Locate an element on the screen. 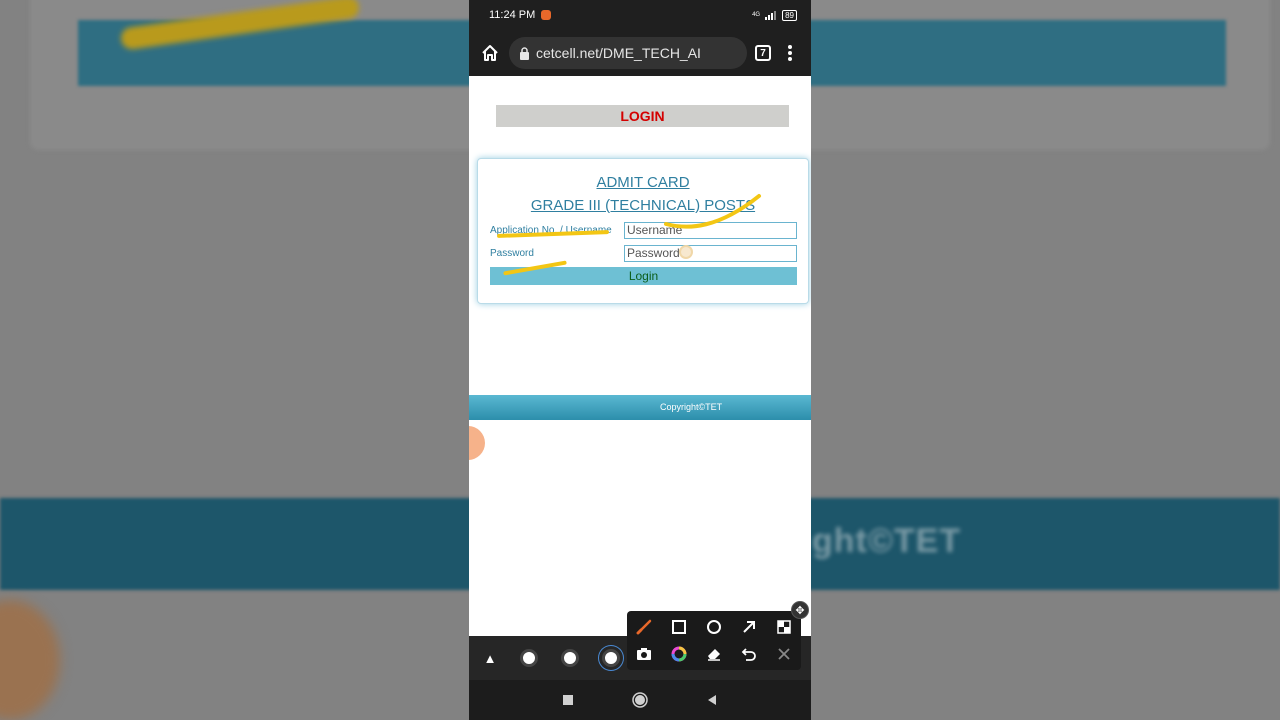  color-wheel-icon is located at coordinates (679, 654).